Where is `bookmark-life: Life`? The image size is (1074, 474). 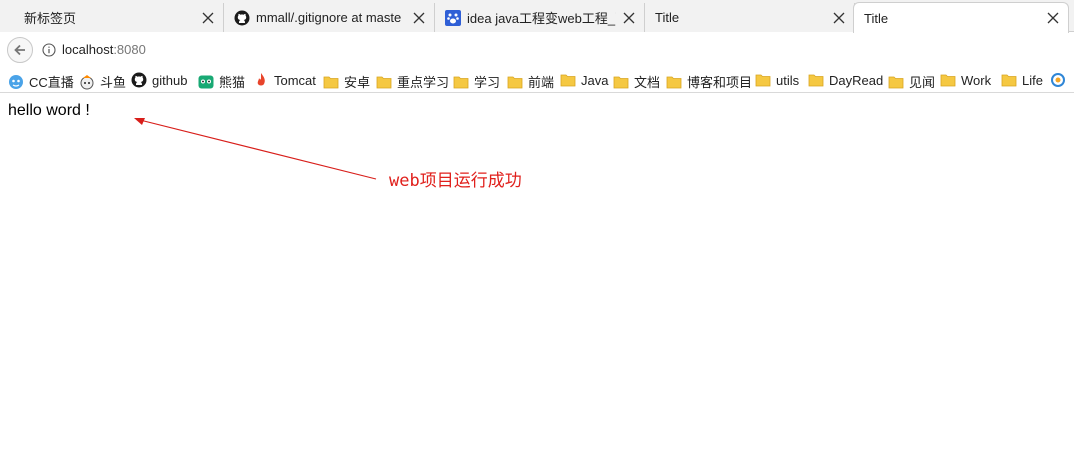
bookmark-life: Life is located at coordinates (1022, 80).